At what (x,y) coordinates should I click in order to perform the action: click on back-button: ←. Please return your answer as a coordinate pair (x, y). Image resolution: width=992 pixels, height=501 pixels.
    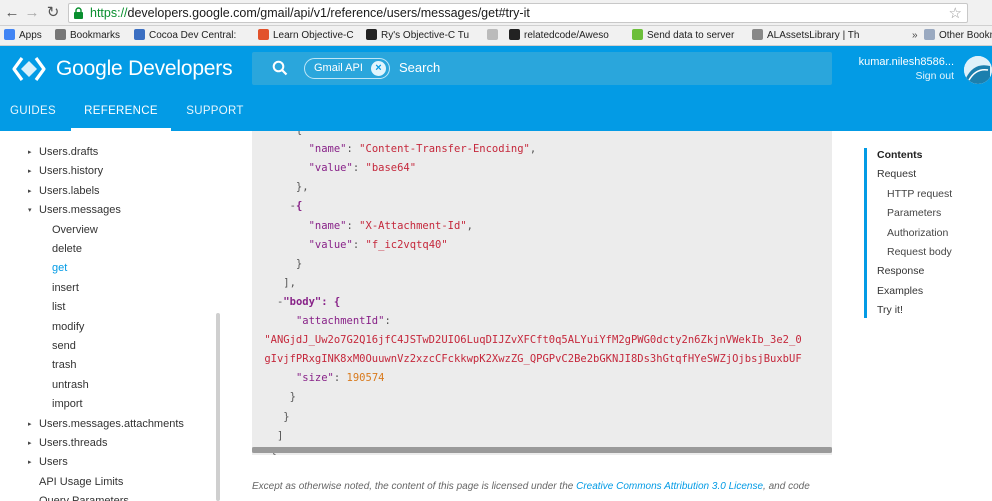
    Looking at the image, I should click on (12, 13).